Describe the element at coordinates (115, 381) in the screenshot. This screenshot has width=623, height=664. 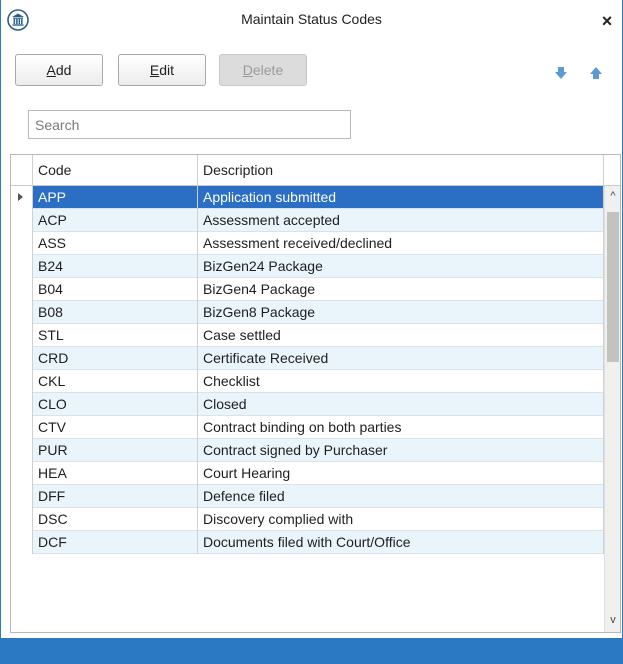
I see `cell-code: CKL` at that location.